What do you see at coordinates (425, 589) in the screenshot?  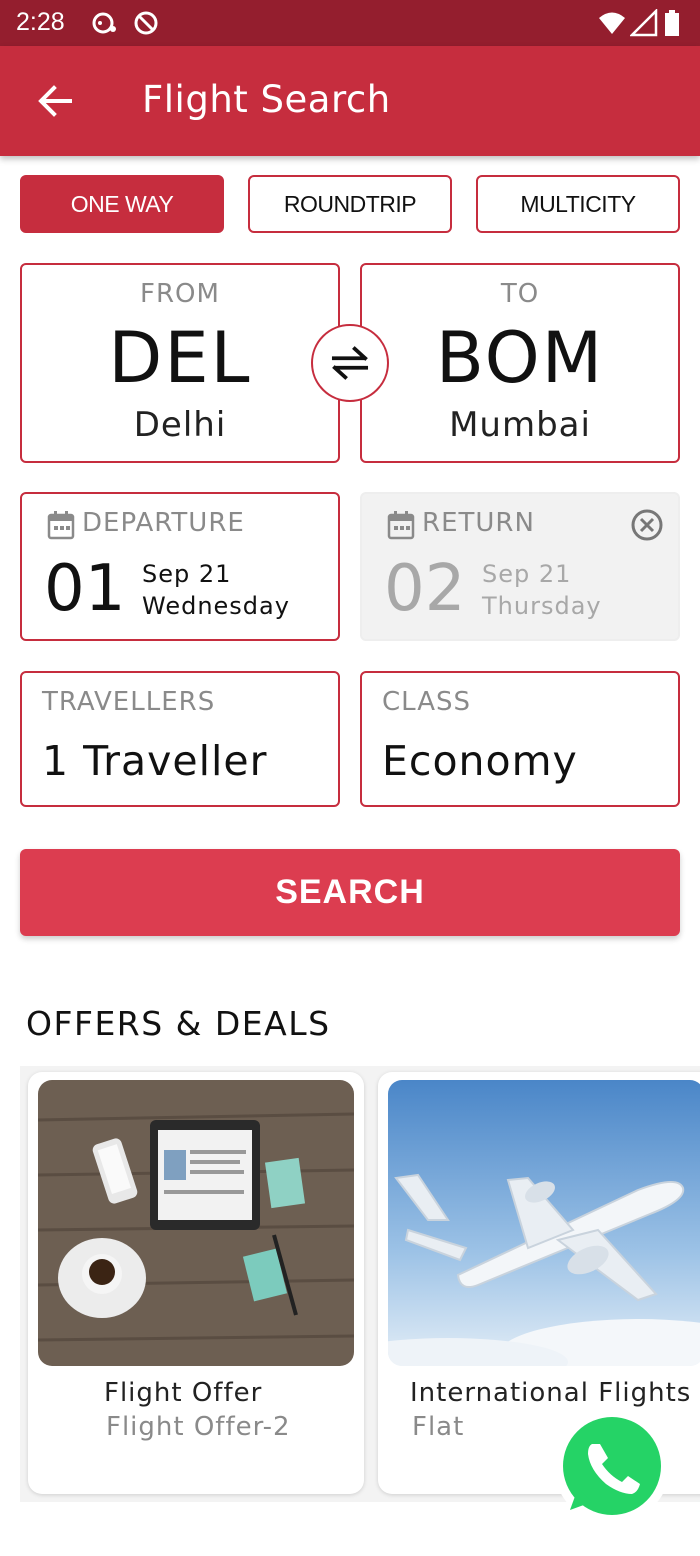 I see `return-day: 02` at bounding box center [425, 589].